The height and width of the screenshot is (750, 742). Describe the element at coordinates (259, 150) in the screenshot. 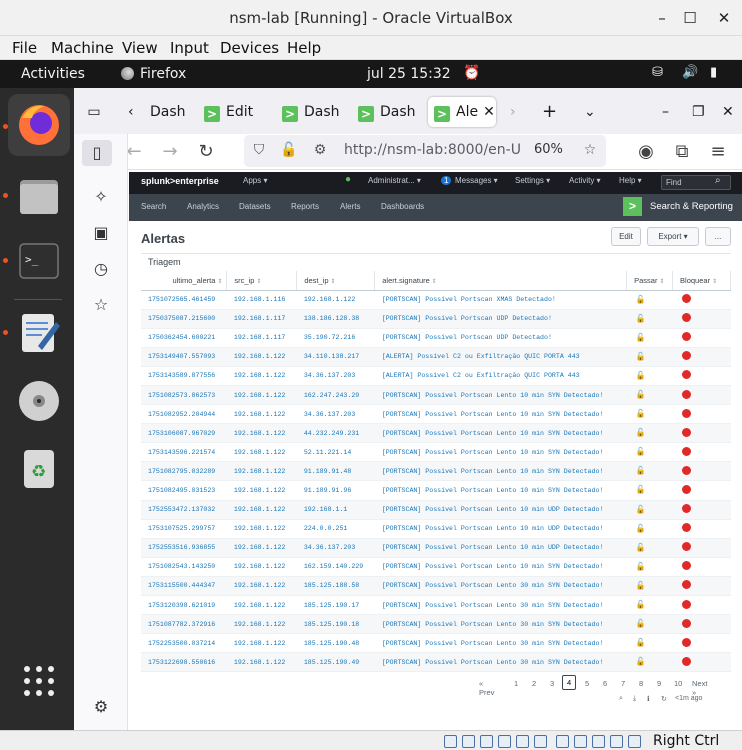

I see `shield-icon: ⛉` at that location.